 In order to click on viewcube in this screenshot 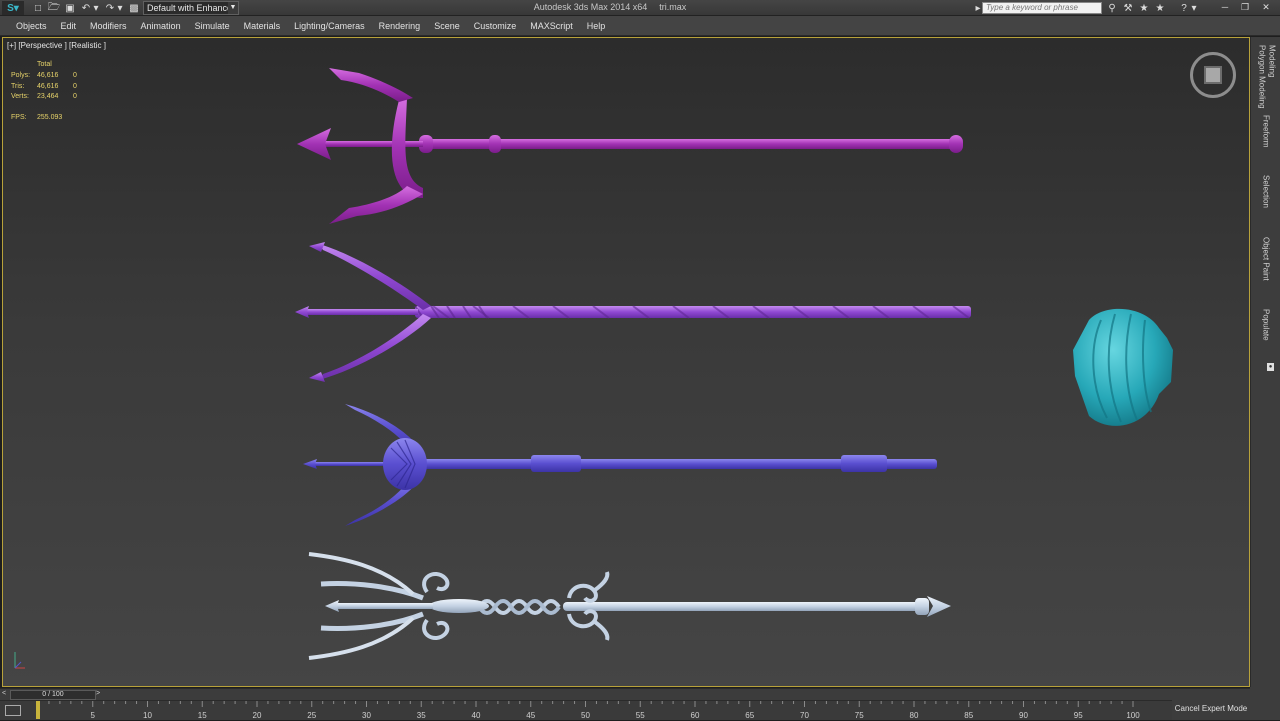, I will do `click(1213, 75)`.